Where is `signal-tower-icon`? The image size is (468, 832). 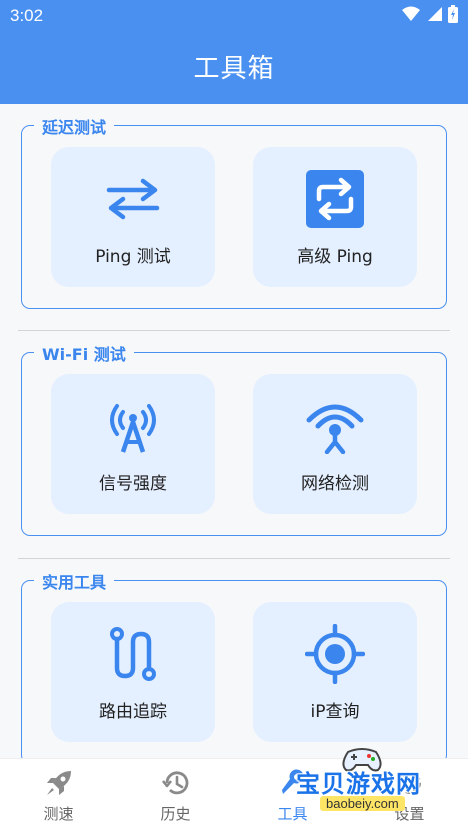 signal-tower-icon is located at coordinates (133, 426).